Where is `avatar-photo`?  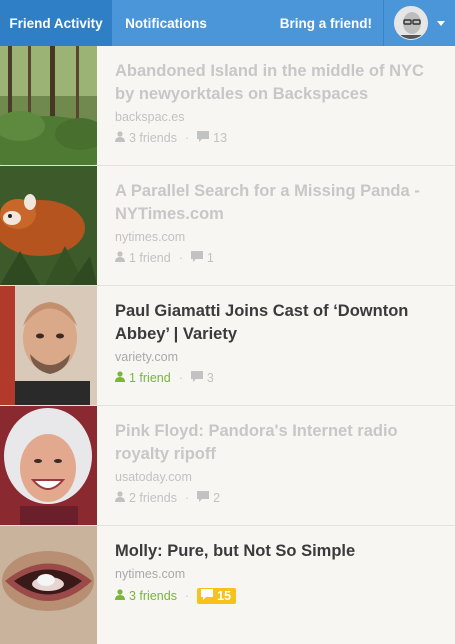 avatar-photo is located at coordinates (411, 23).